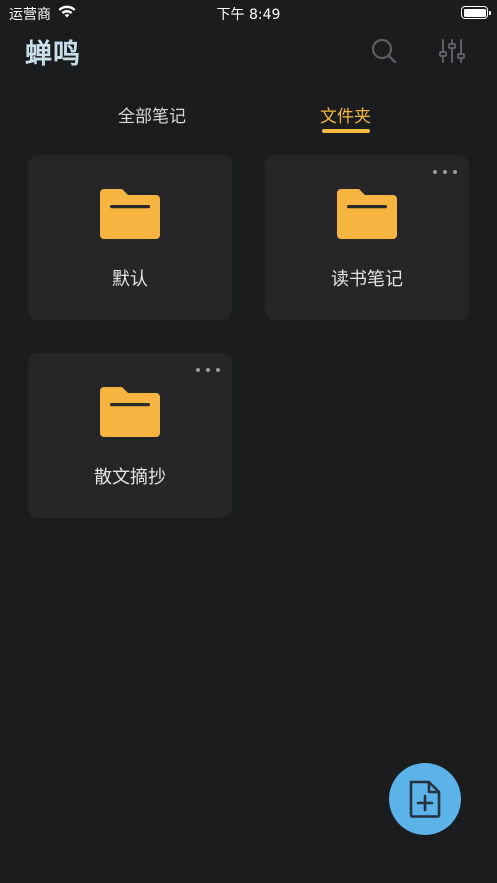  I want to click on folder-card: 散文摘抄, so click(130, 435).